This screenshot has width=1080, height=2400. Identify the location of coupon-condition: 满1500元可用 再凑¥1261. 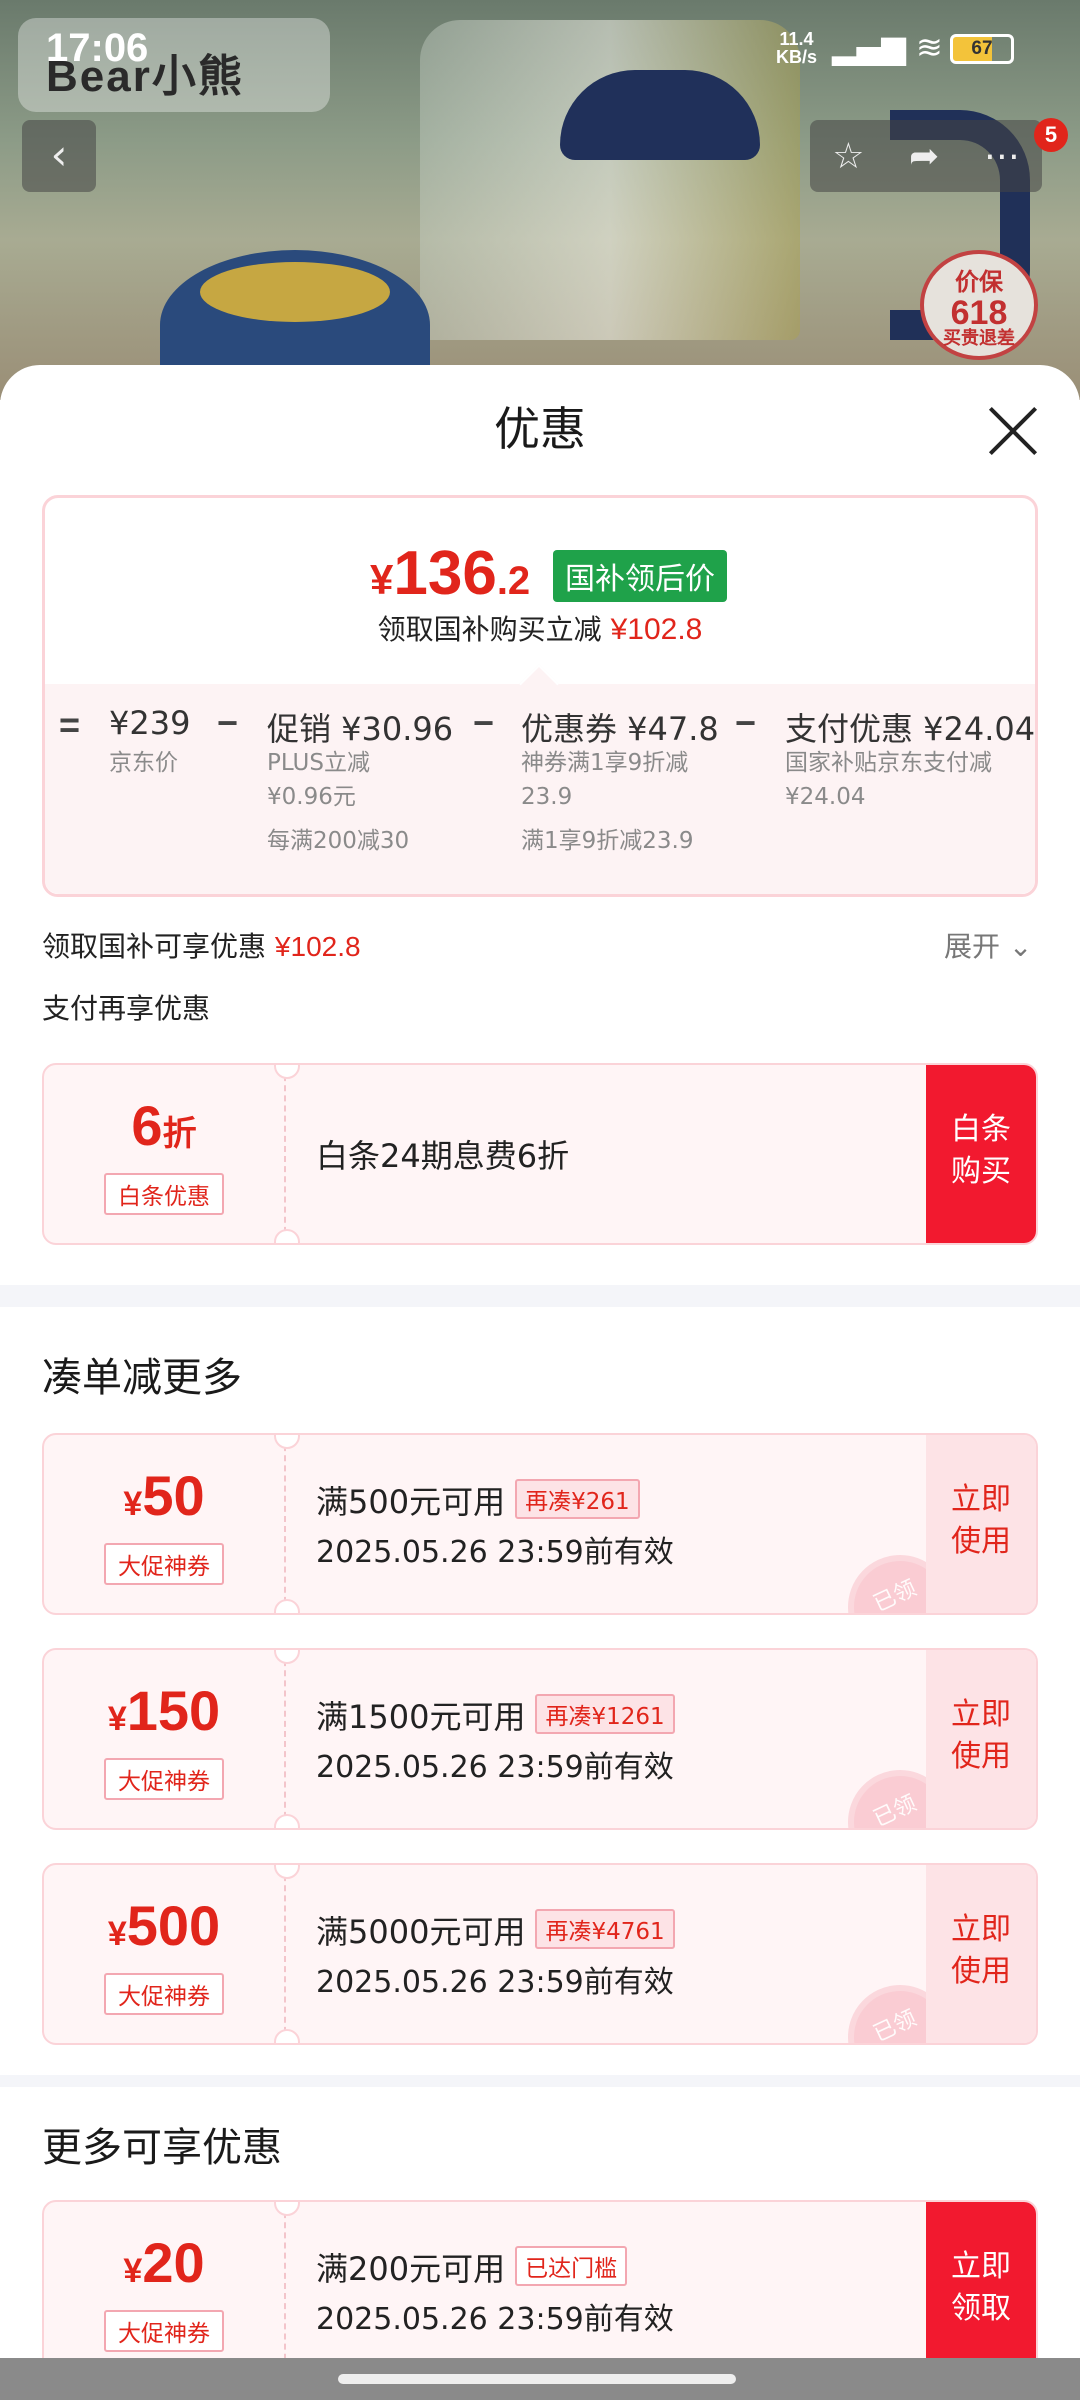
(495, 1715).